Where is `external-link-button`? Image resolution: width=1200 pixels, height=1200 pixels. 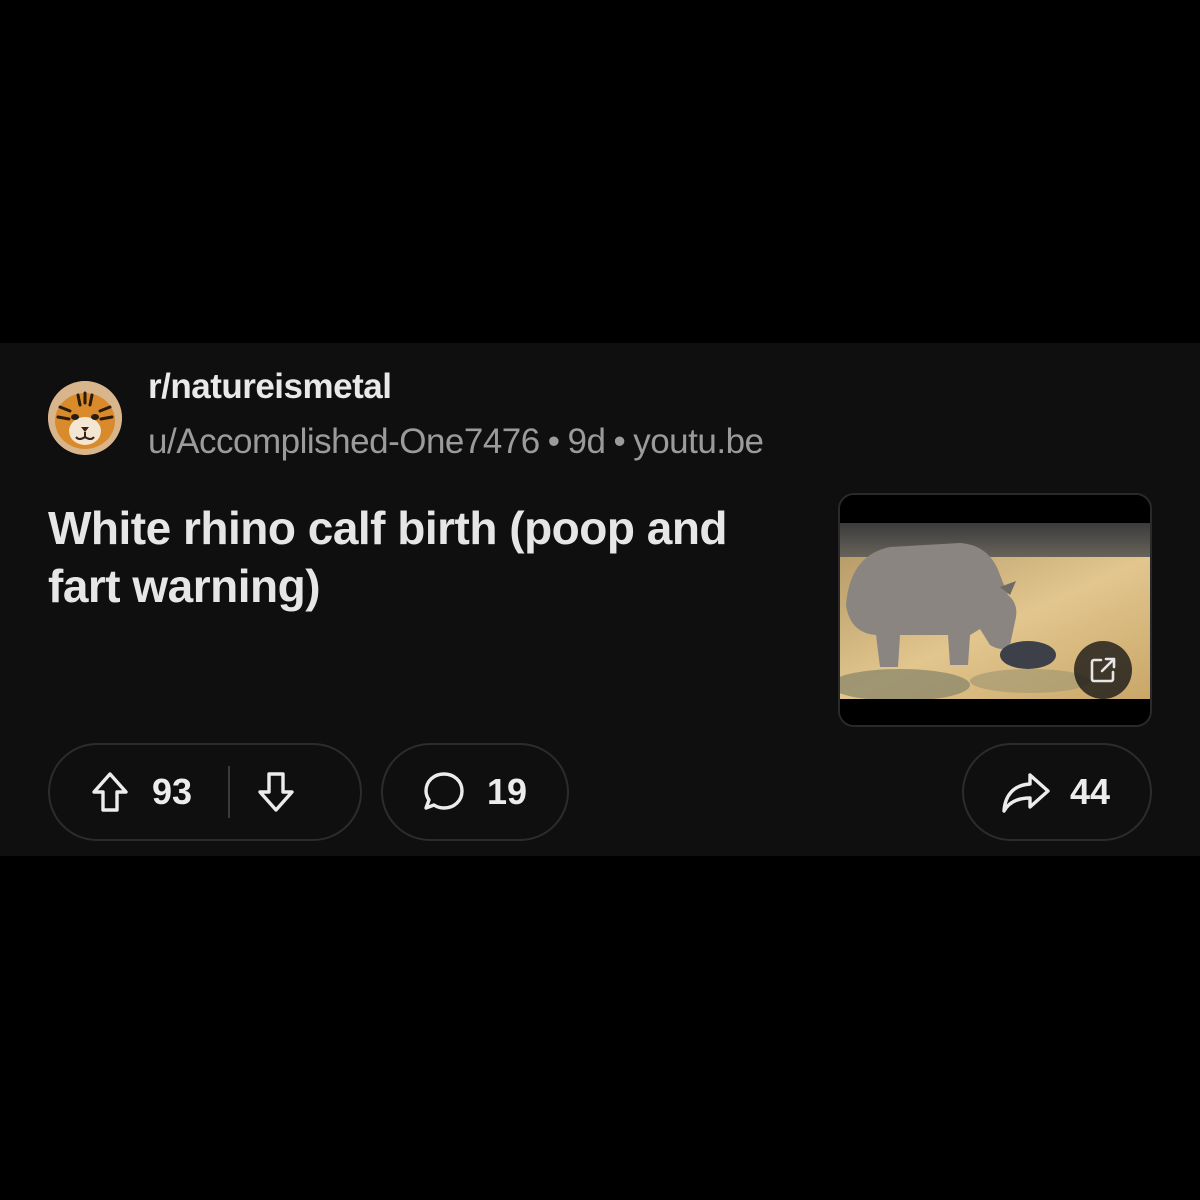
external-link-button is located at coordinates (1103, 670).